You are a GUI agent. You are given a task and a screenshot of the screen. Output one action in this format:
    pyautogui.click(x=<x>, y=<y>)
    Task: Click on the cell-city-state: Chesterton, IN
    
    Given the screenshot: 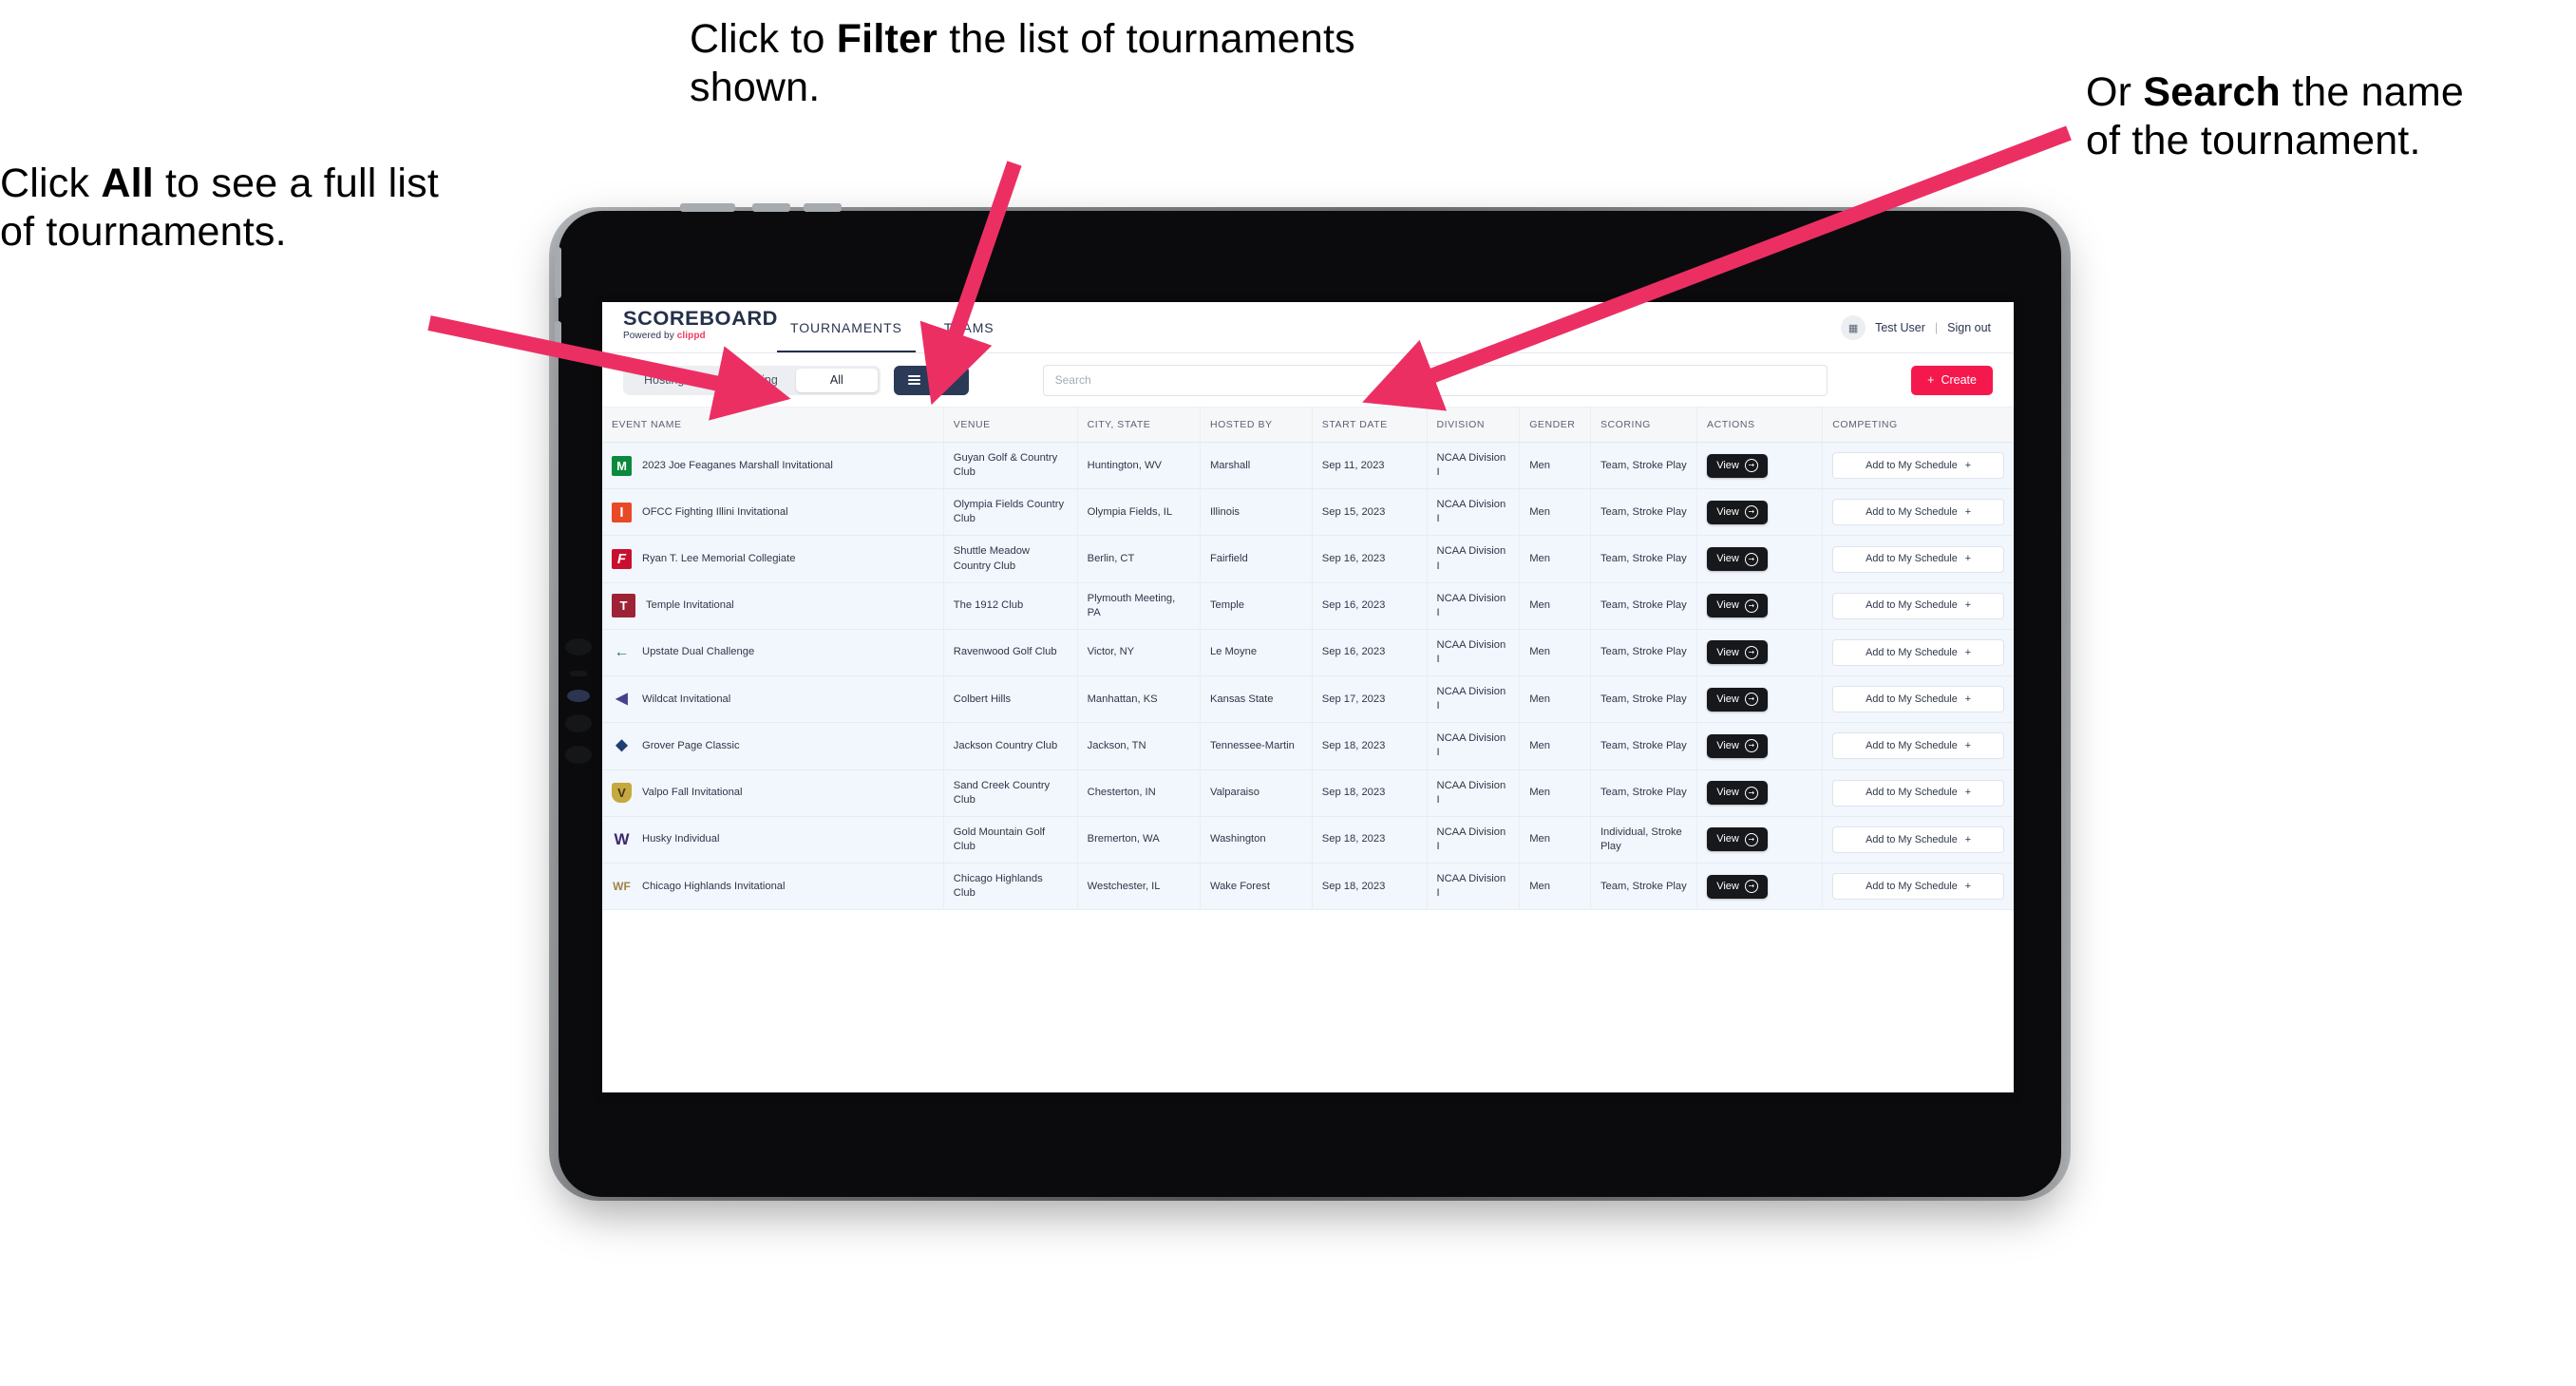 What is the action you would take?
    pyautogui.click(x=1139, y=793)
    